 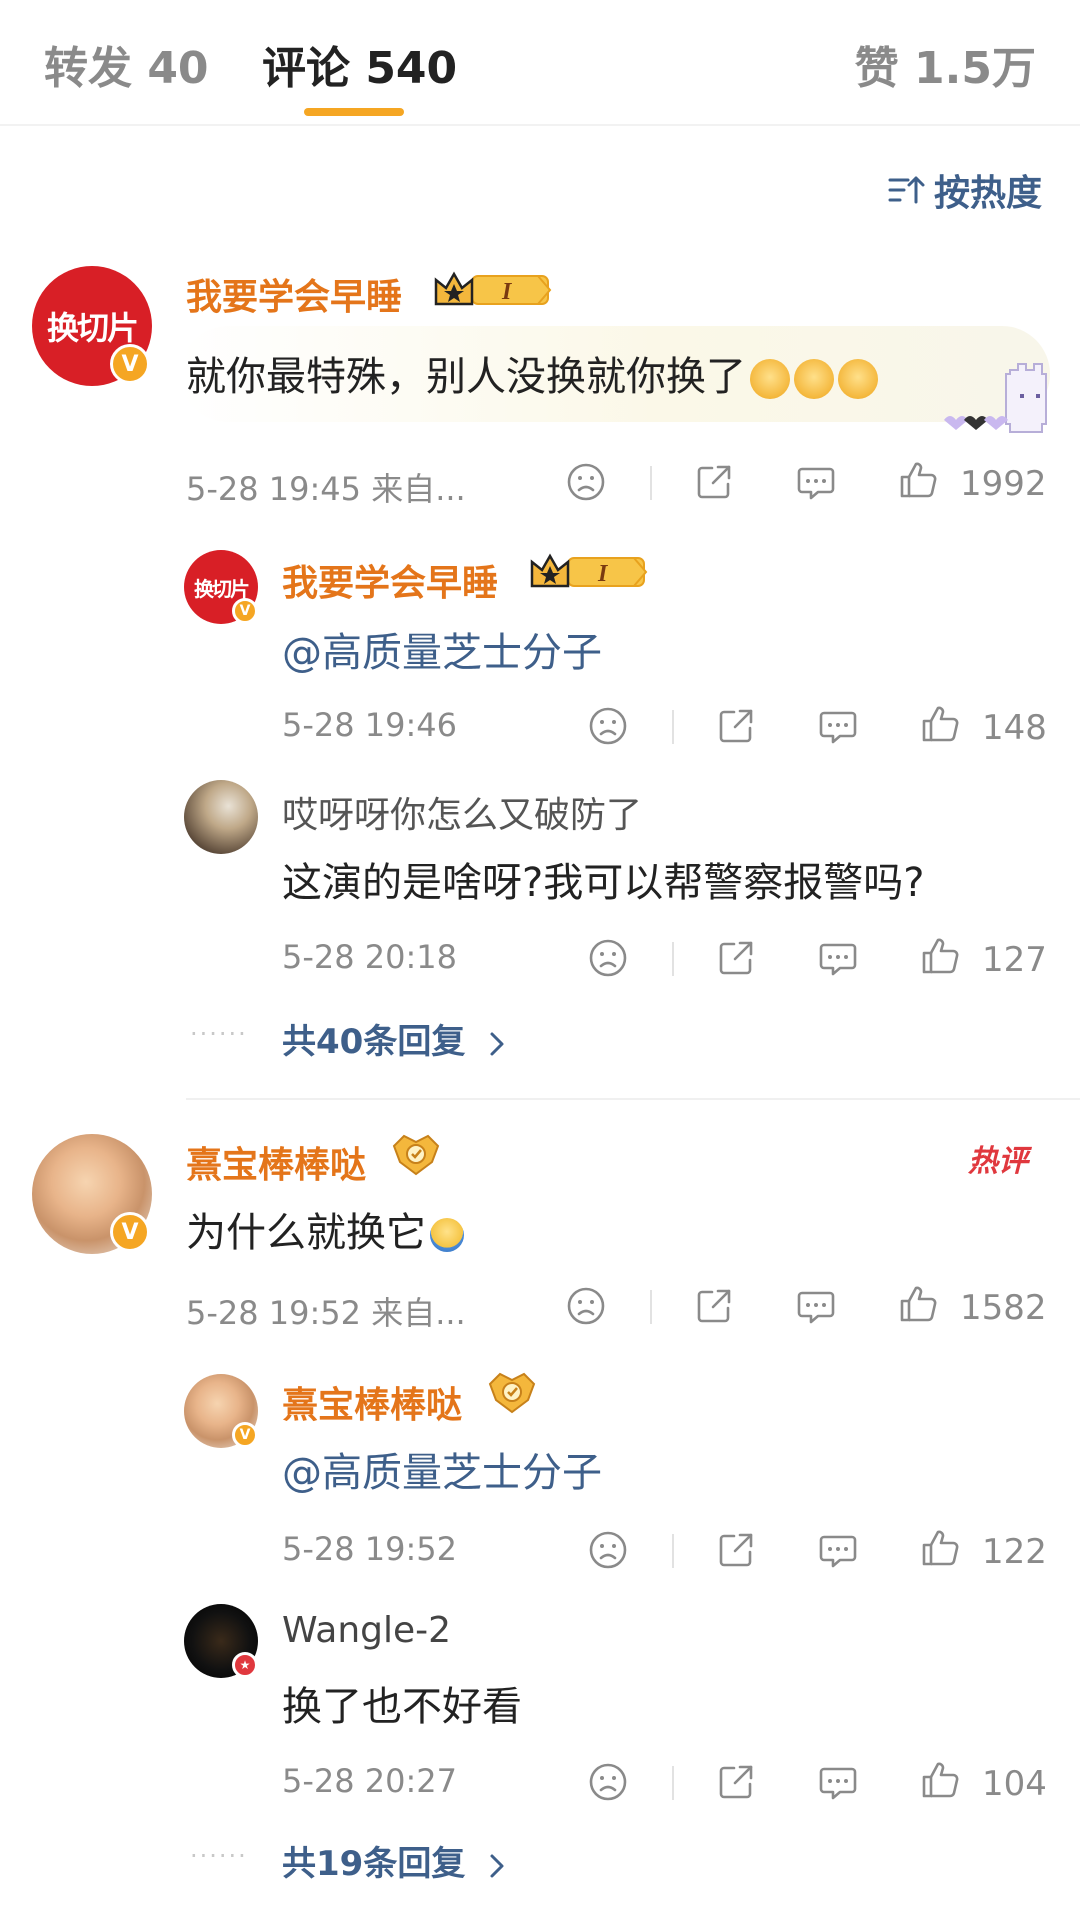 What do you see at coordinates (354, 112) in the screenshot?
I see `active-tab-indicator` at bounding box center [354, 112].